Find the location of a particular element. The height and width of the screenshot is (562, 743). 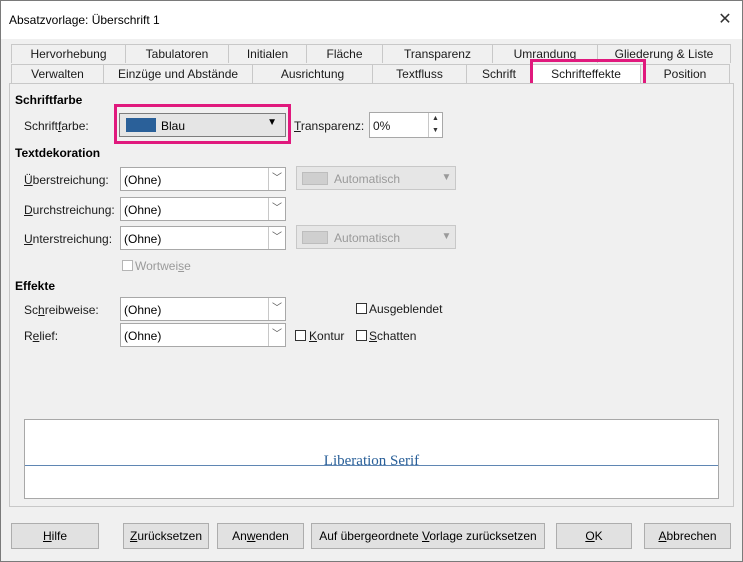

tab-verwalten: Verwalten is located at coordinates (57, 73).